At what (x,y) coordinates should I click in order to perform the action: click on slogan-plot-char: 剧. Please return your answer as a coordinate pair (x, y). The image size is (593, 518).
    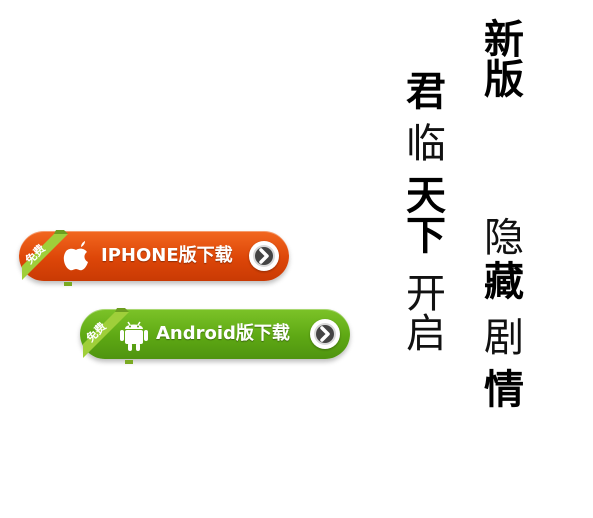
    Looking at the image, I should click on (500, 336).